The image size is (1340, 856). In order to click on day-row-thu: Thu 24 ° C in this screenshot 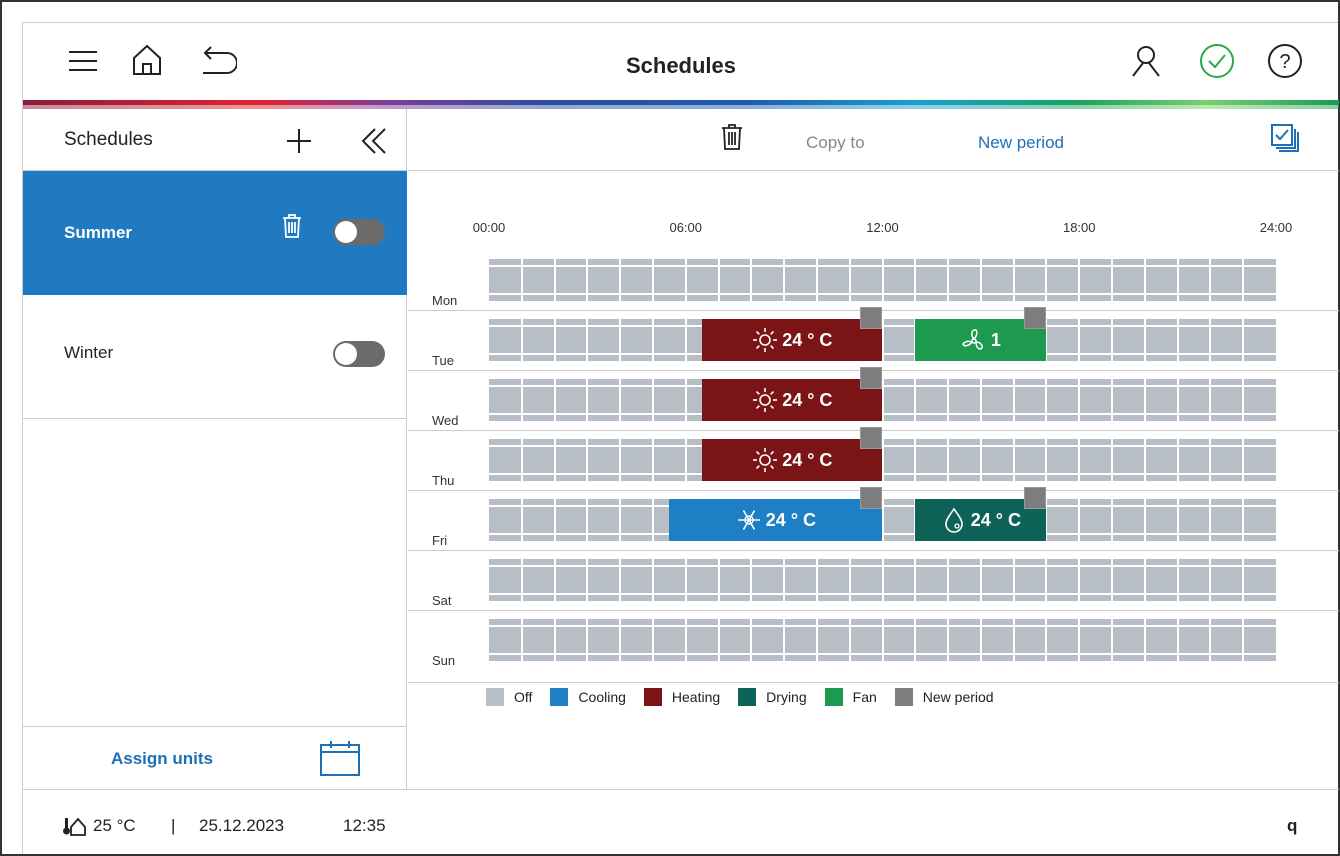, I will do `click(873, 459)`.